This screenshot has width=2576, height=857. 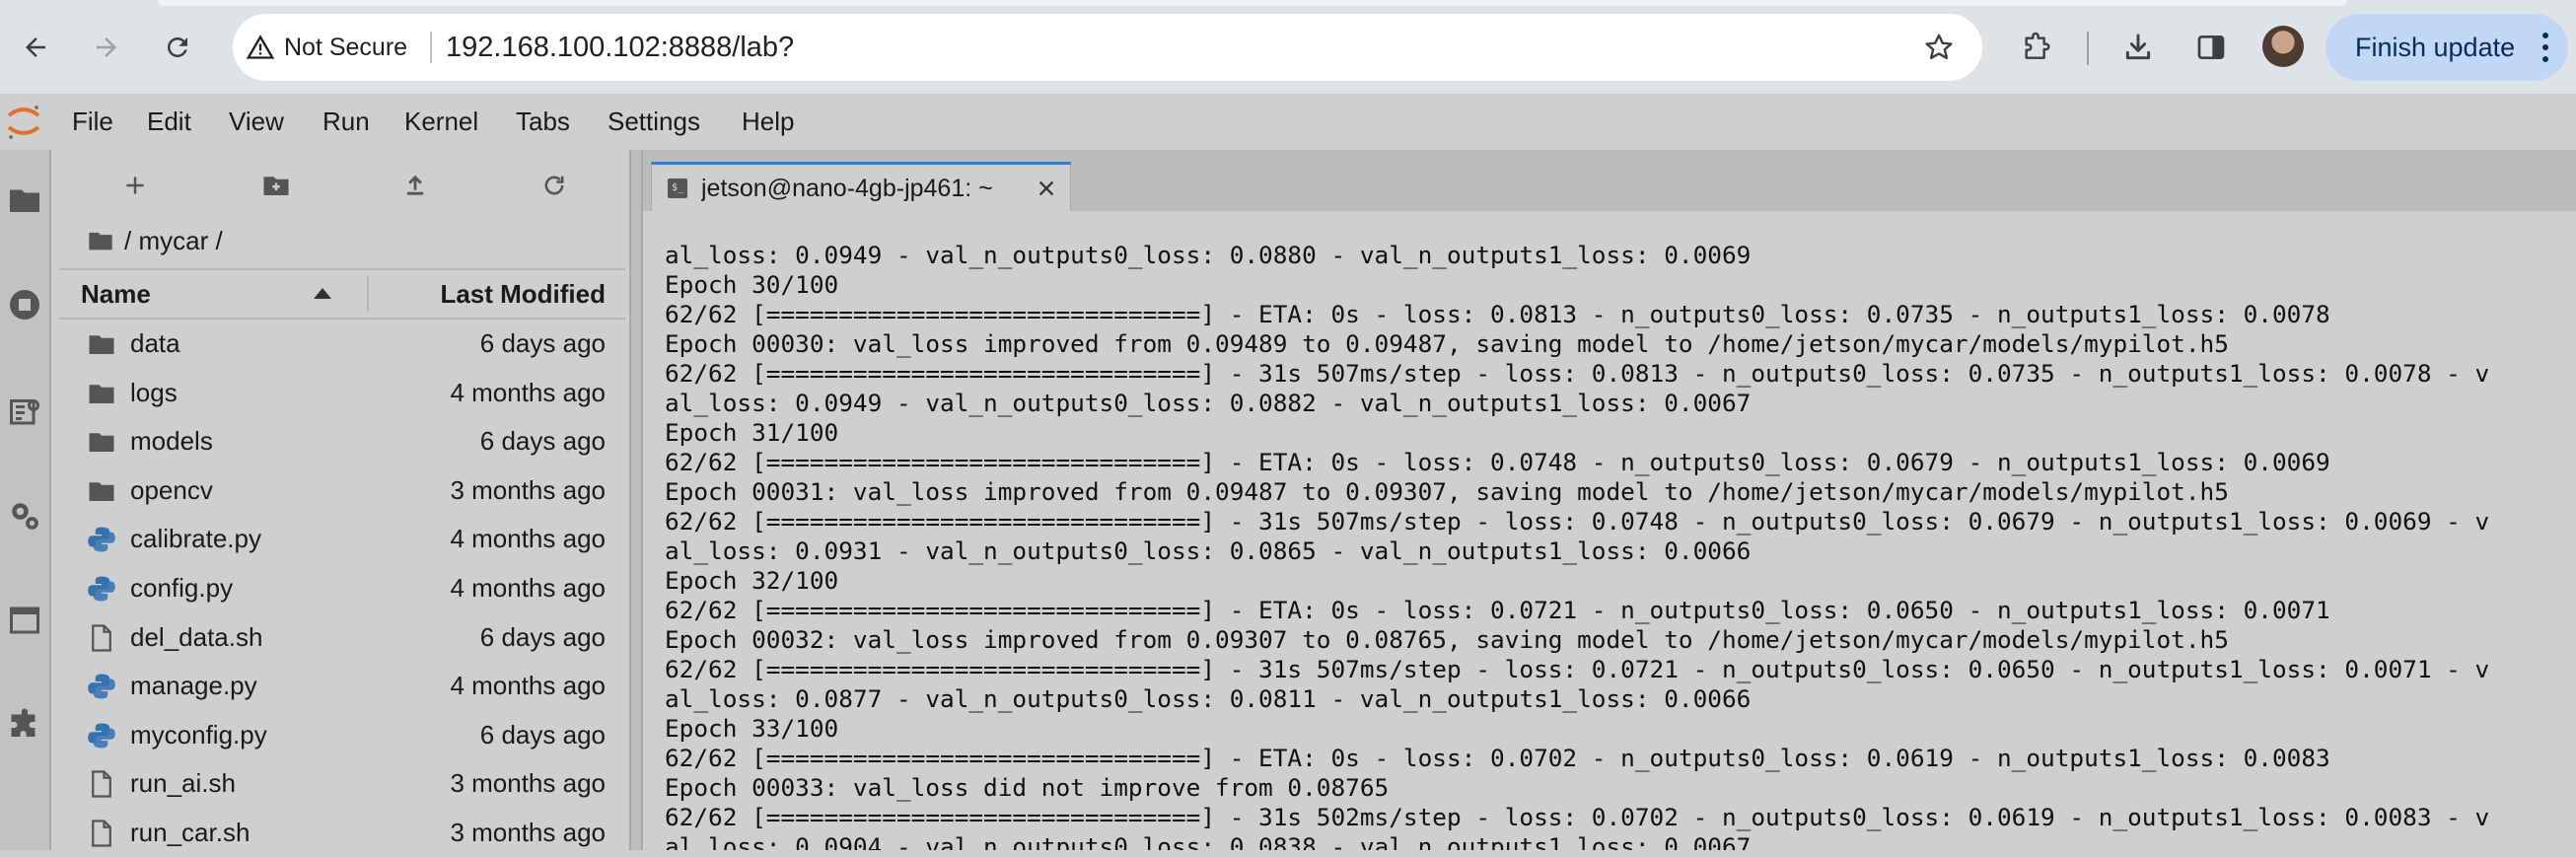 I want to click on refresh-icon, so click(x=554, y=185).